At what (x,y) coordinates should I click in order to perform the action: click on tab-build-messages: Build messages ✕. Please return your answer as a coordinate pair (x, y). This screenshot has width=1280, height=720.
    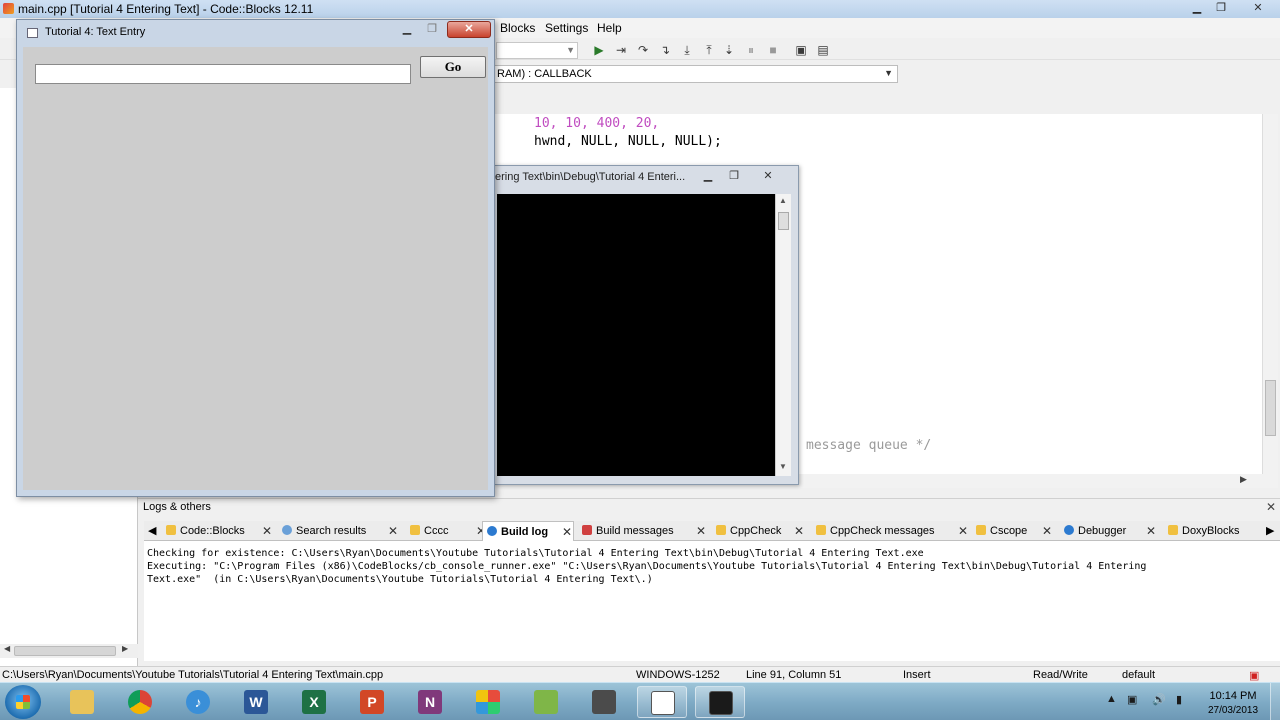
    Looking at the image, I should click on (644, 531).